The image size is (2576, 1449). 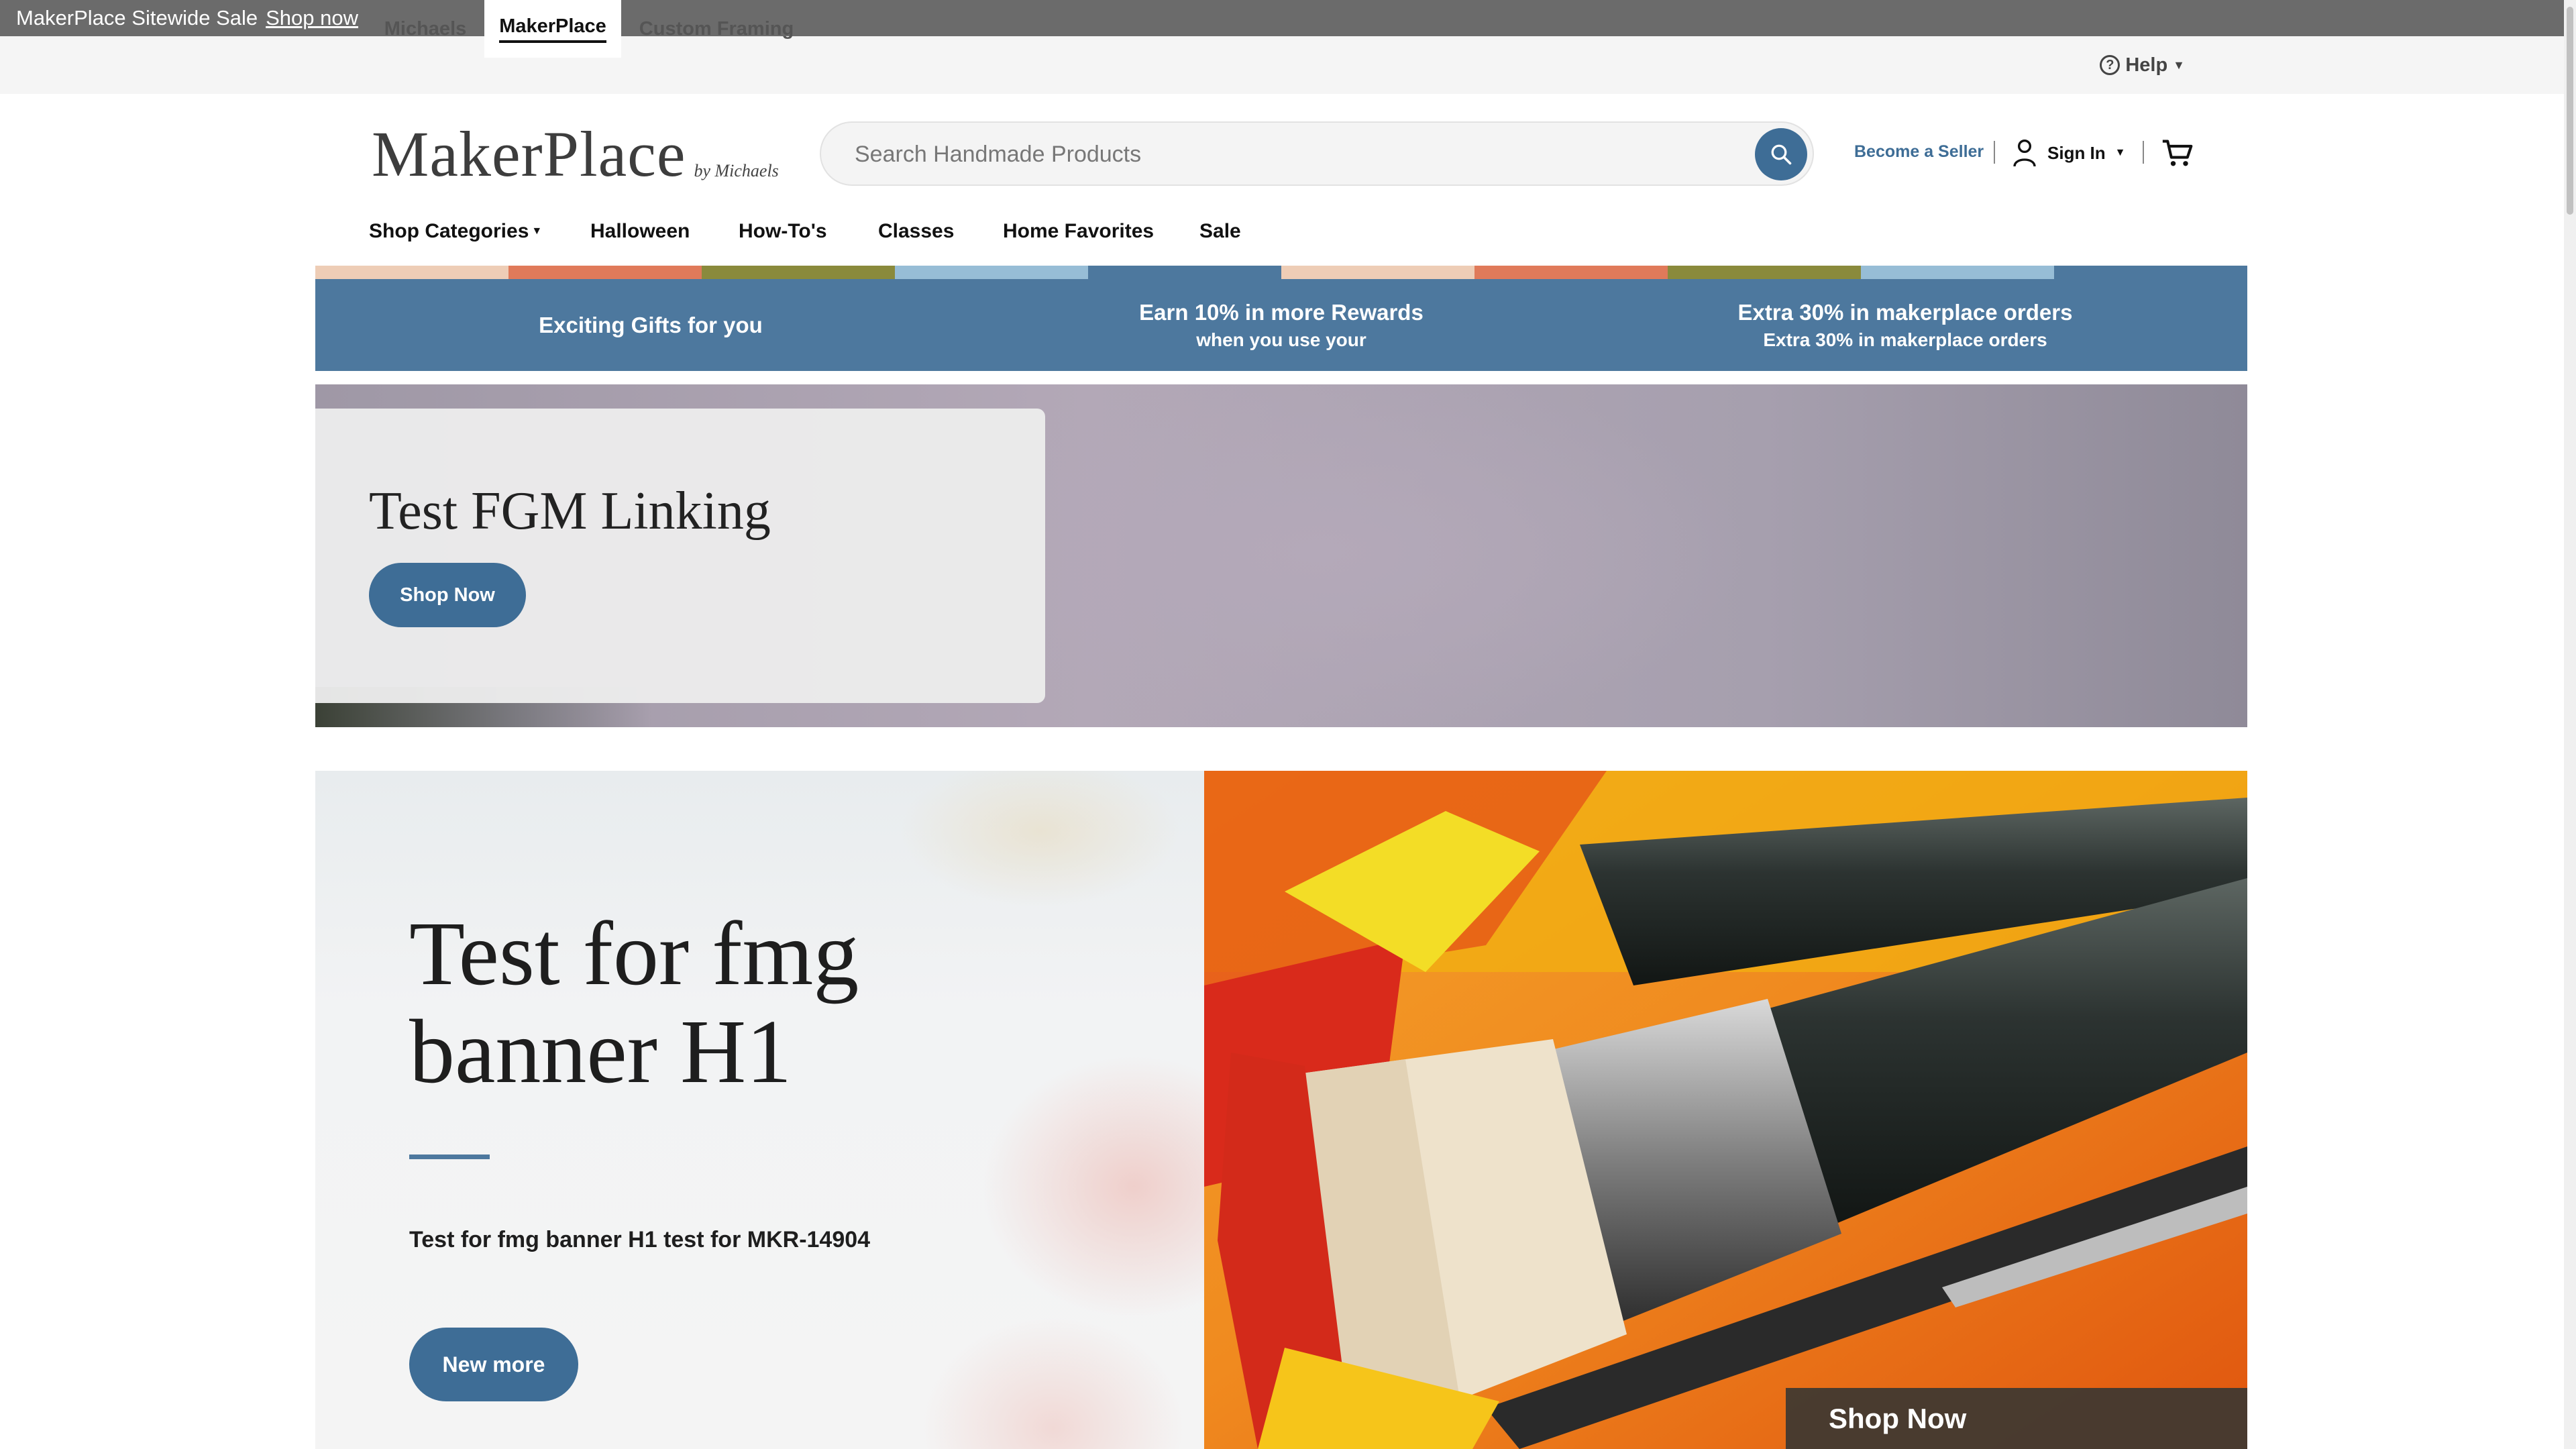 I want to click on promo-shop-now-link: Shop now, so click(x=312, y=18).